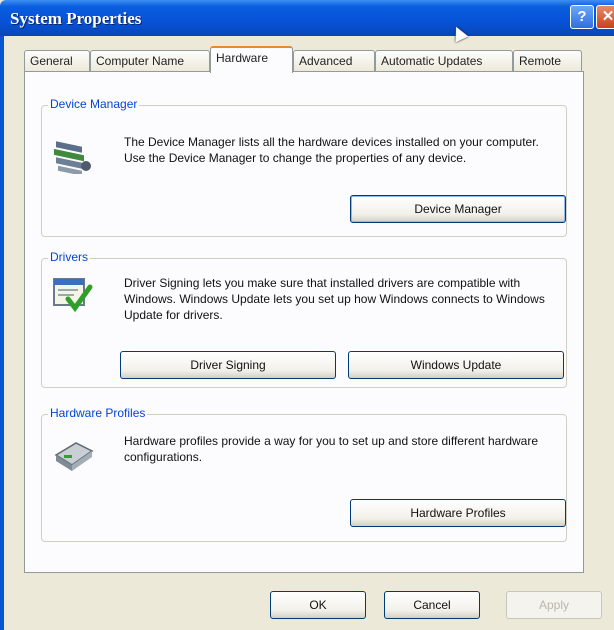  What do you see at coordinates (607, 16) in the screenshot?
I see `close-icon: ✕` at bounding box center [607, 16].